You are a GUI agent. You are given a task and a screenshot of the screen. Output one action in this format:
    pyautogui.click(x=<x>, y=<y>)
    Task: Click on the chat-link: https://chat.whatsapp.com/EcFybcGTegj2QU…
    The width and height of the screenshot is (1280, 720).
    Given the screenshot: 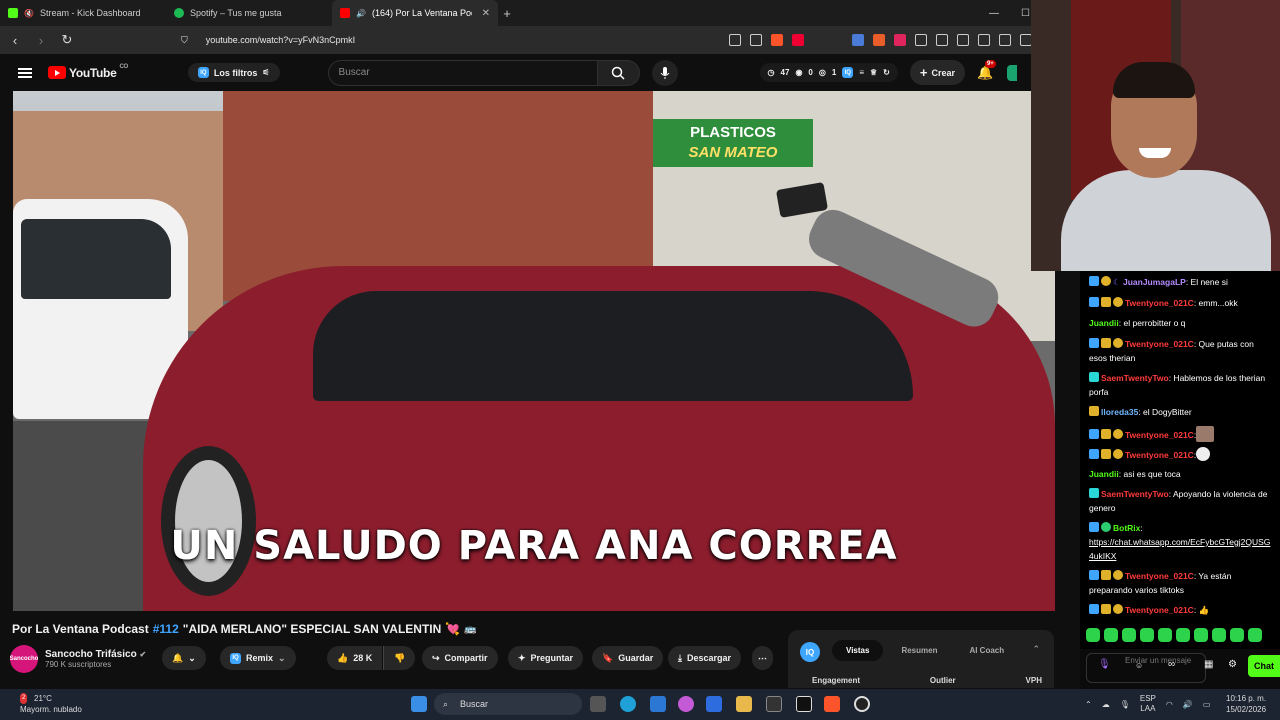 What is the action you would take?
    pyautogui.click(x=1179, y=549)
    